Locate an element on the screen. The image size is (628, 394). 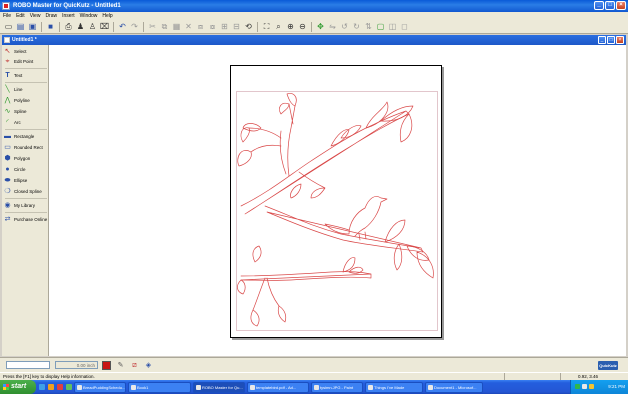
tool-label: Polygon is located at coordinates (22, 158).